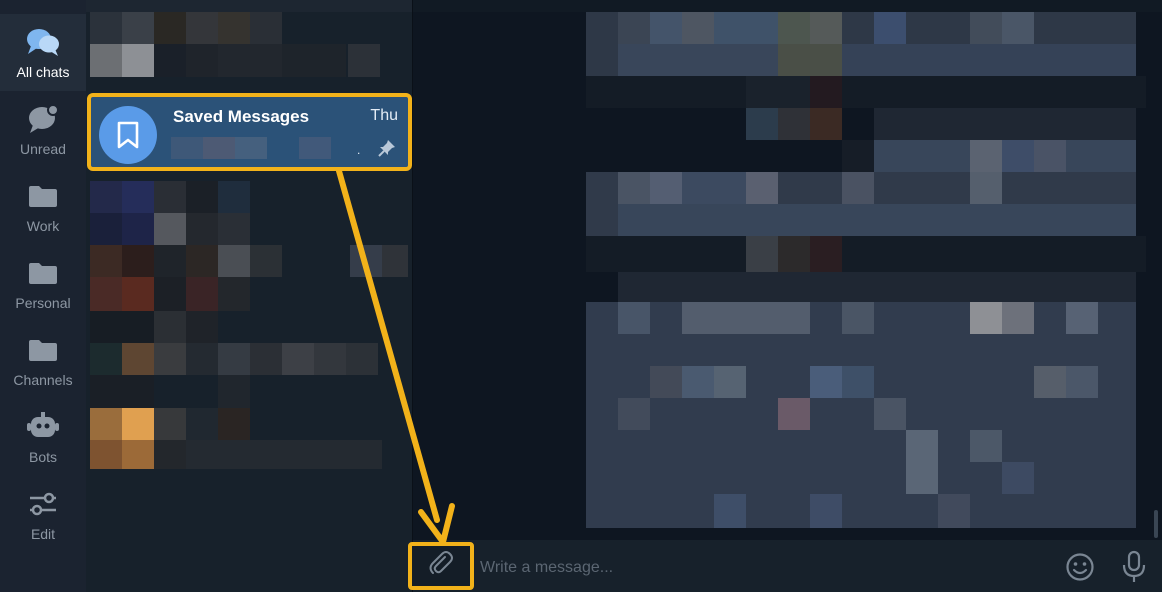  I want to click on chat-date: Thu, so click(384, 115).